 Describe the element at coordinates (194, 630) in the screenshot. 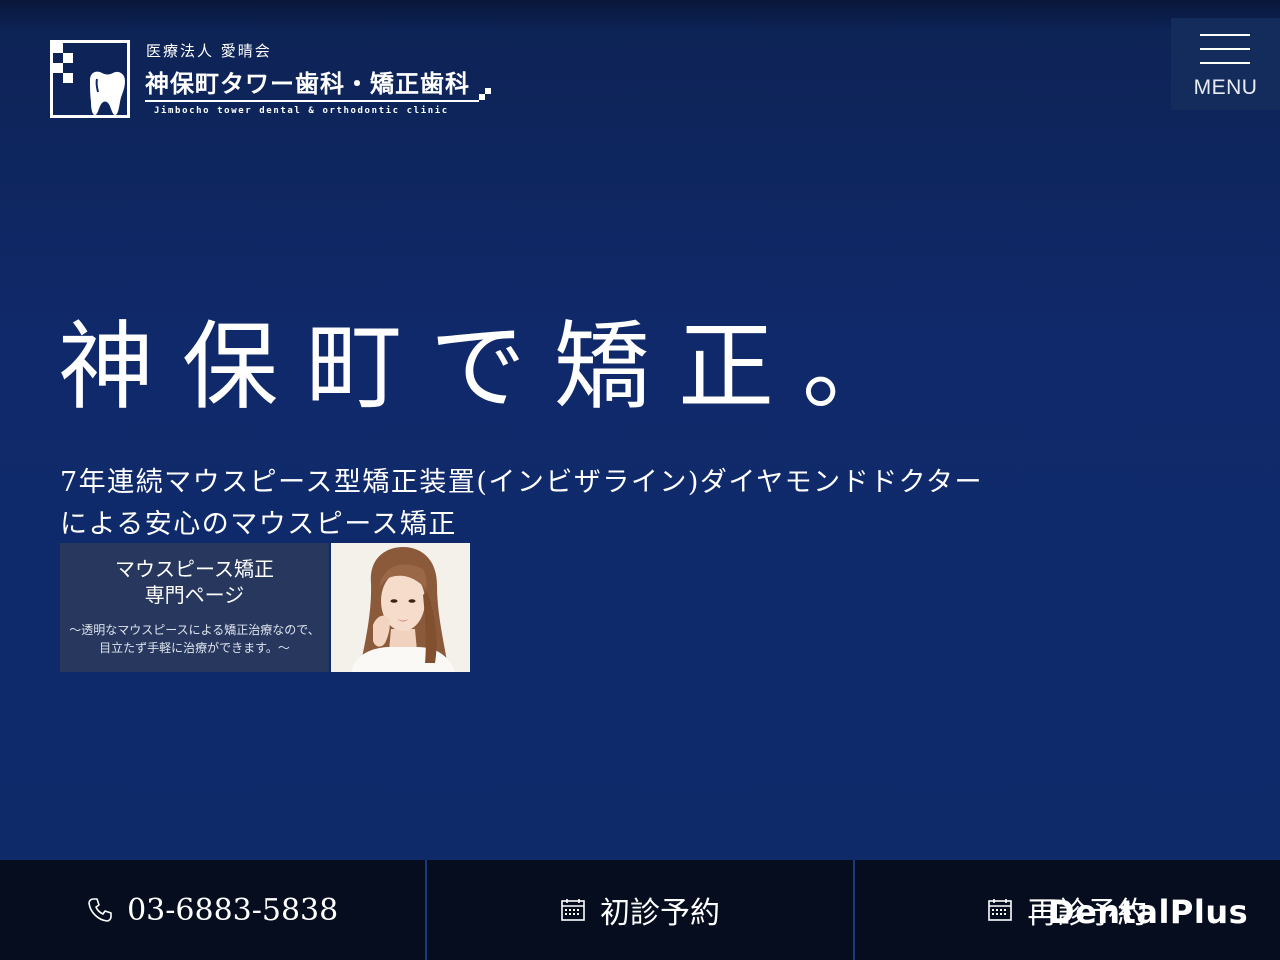

I see `banner-desc-line1: 〜透明なマウスピースによる矯正治療なので、` at that location.